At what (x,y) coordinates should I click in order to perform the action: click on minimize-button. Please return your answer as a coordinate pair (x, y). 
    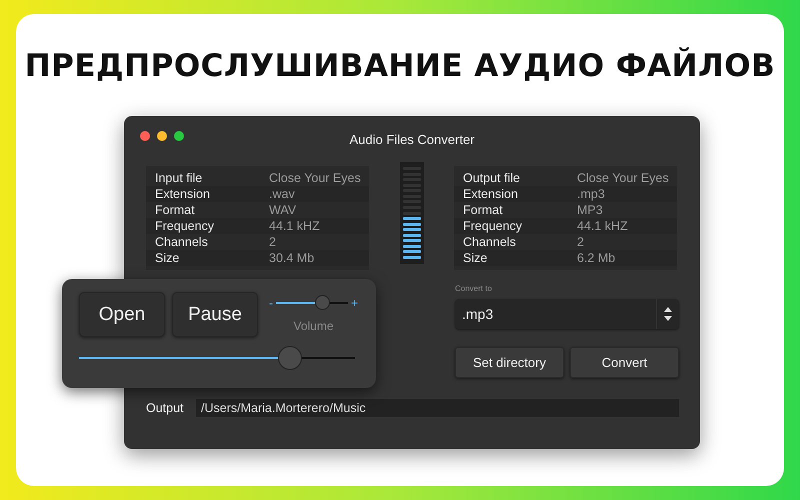
    Looking at the image, I should click on (162, 136).